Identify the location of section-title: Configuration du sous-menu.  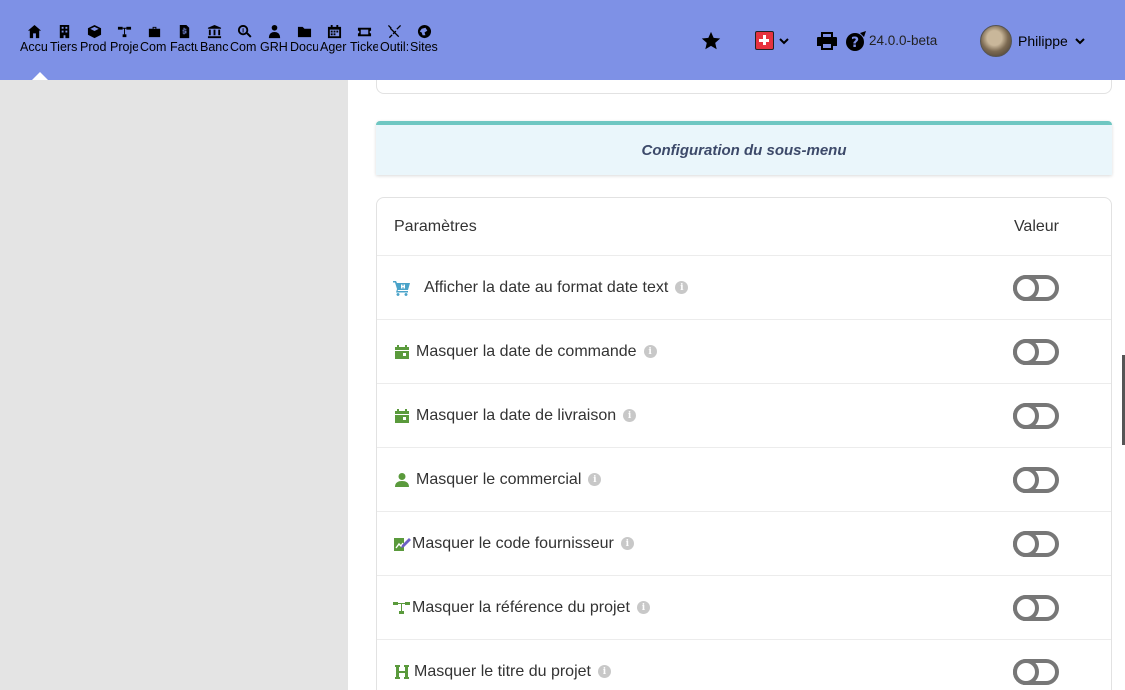
(744, 150).